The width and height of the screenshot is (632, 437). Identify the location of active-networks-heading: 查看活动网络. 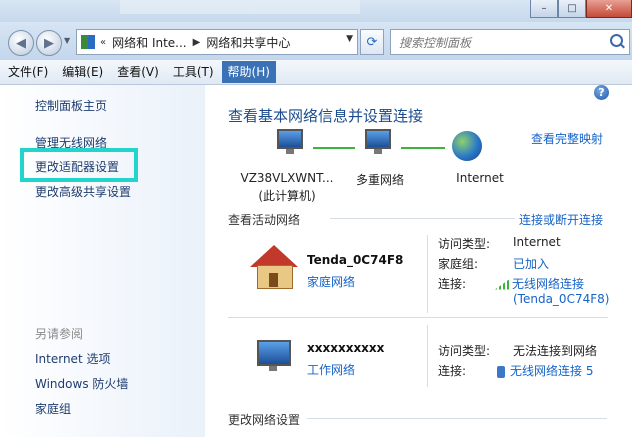
(264, 220).